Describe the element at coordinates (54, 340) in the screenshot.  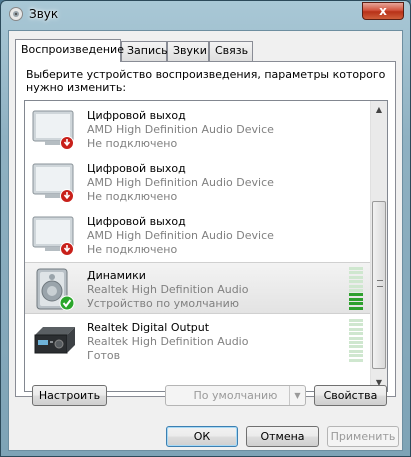
I see `receiver-icon` at that location.